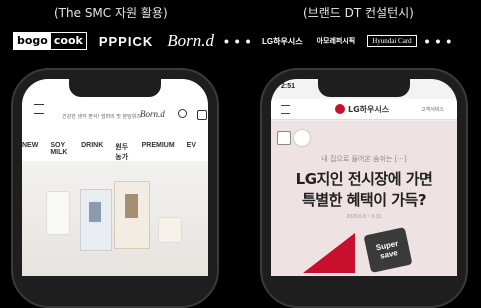 The width and height of the screenshot is (481, 308). What do you see at coordinates (369, 109) in the screenshot?
I see `right-brand: LG하우시스` at bounding box center [369, 109].